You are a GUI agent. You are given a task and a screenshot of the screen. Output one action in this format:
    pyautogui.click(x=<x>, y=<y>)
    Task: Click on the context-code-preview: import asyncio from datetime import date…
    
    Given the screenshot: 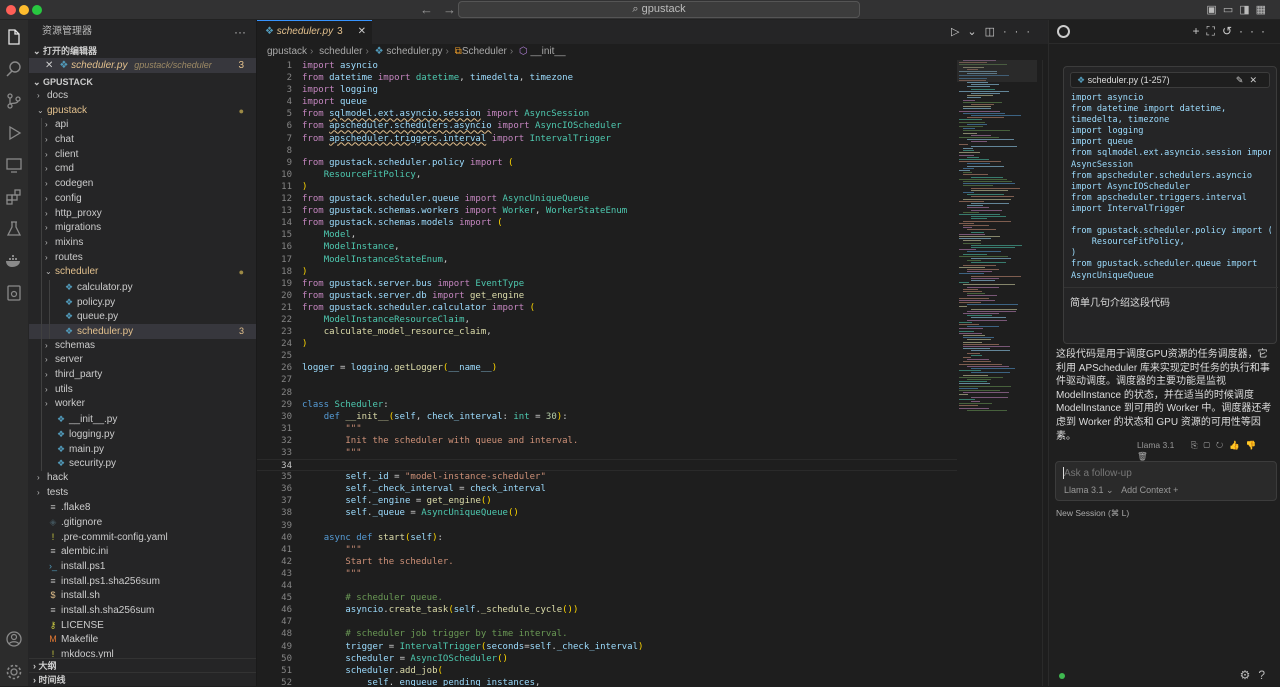 What is the action you would take?
    pyautogui.click(x=1171, y=187)
    